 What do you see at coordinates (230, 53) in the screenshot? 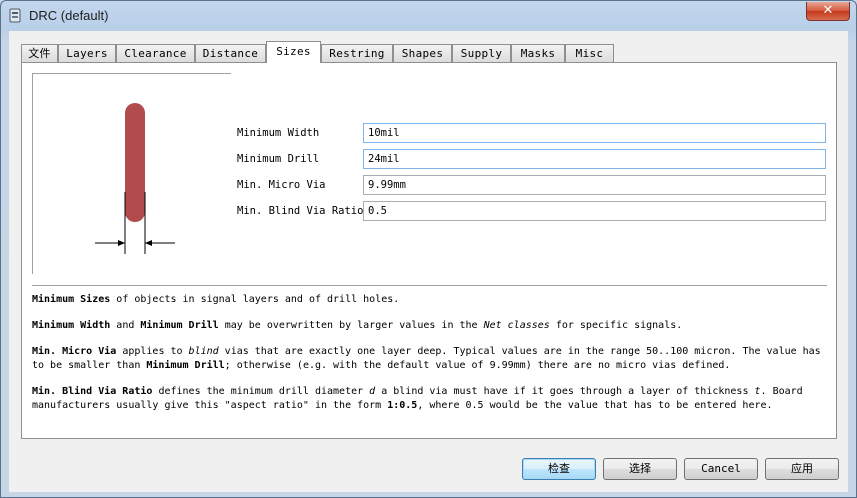
I see `tab-distance: Distance` at bounding box center [230, 53].